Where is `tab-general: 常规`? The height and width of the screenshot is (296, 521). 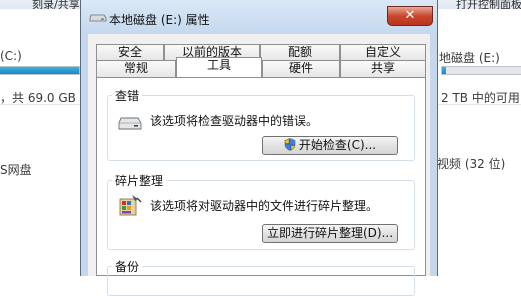
tab-general: 常规 is located at coordinates (136, 68).